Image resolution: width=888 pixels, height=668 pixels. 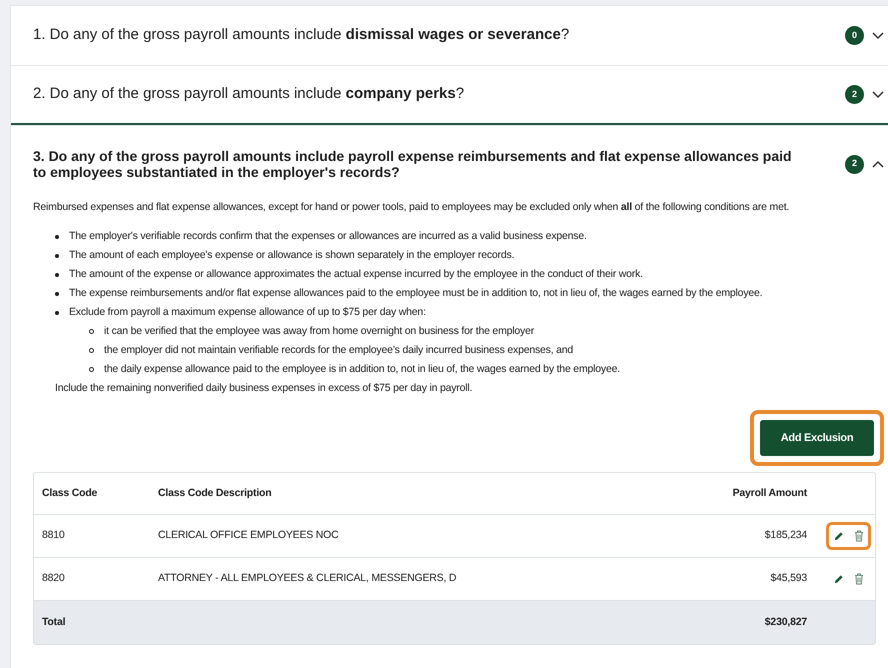 What do you see at coordinates (411, 207) in the screenshot?
I see `intro-paragraph: Reimbursed expenses and flat expense allowances, except for hand or power tools, paid to employees may be excluded only when all of the following conditions are met.` at bounding box center [411, 207].